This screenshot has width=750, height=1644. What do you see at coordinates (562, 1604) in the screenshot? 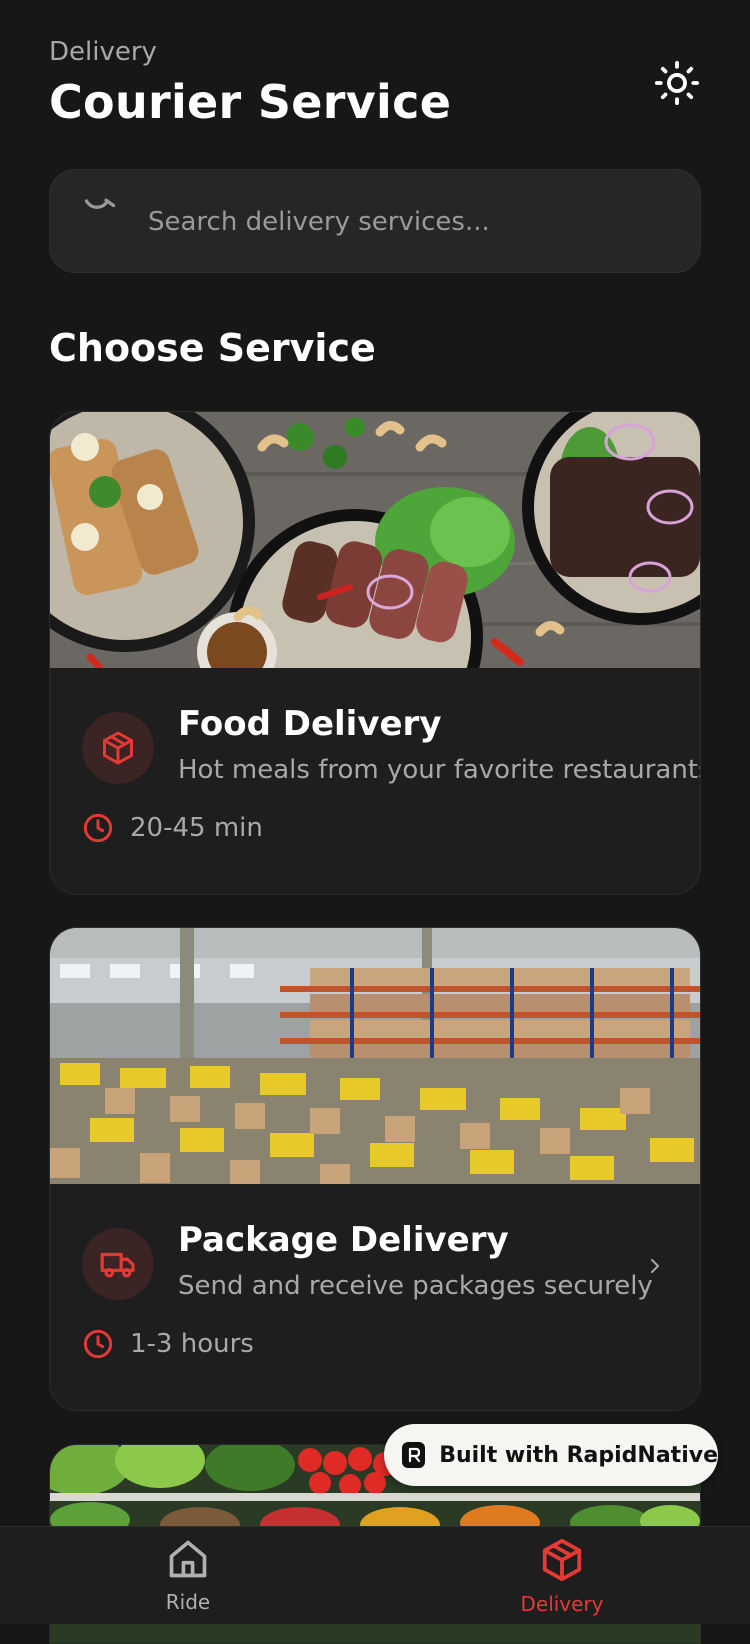
I see `tab-delivery-label: Delivery` at bounding box center [562, 1604].